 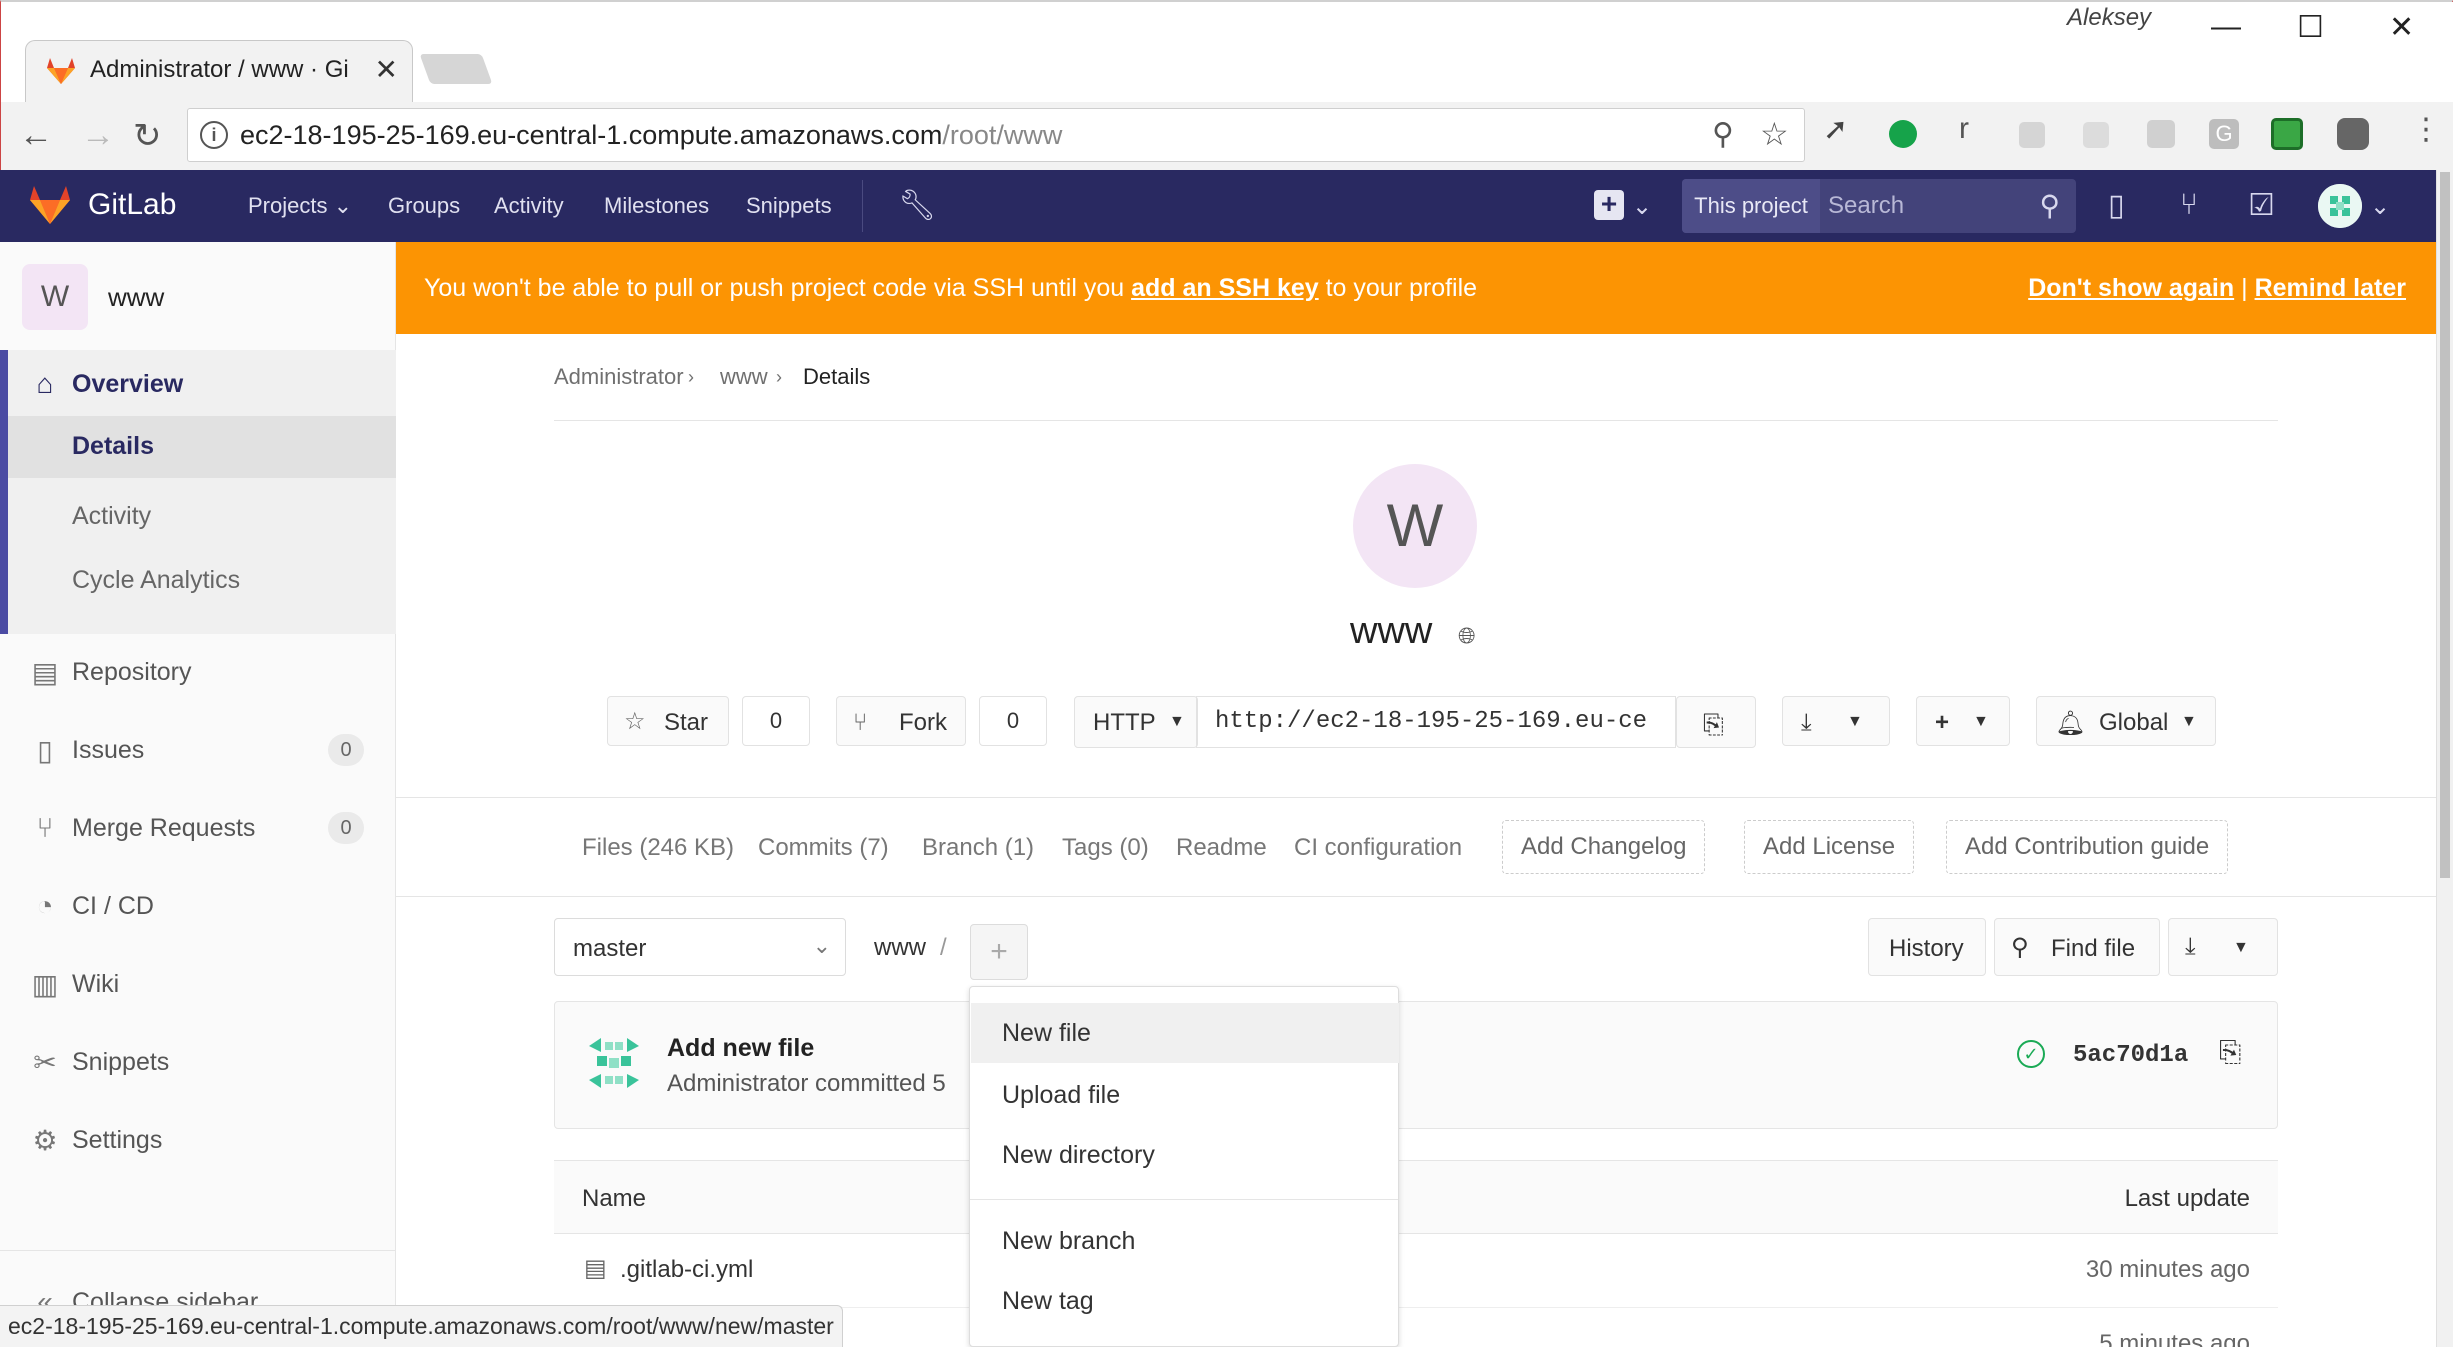 I want to click on breadcrumb-administrator: Administrator, so click(x=619, y=377).